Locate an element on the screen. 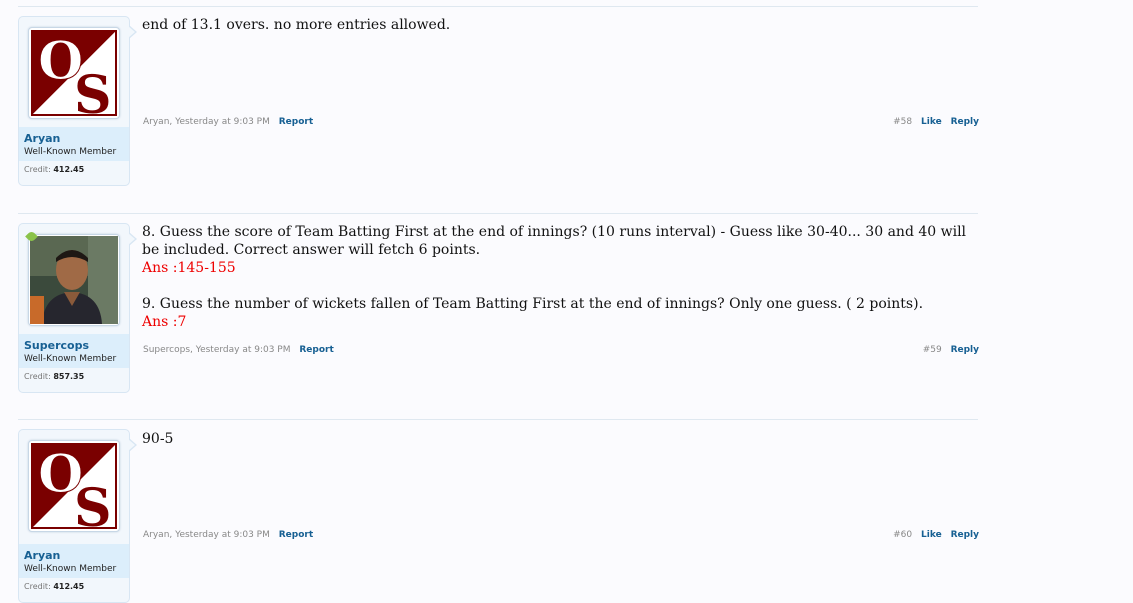  post-number: #59 is located at coordinates (932, 350).